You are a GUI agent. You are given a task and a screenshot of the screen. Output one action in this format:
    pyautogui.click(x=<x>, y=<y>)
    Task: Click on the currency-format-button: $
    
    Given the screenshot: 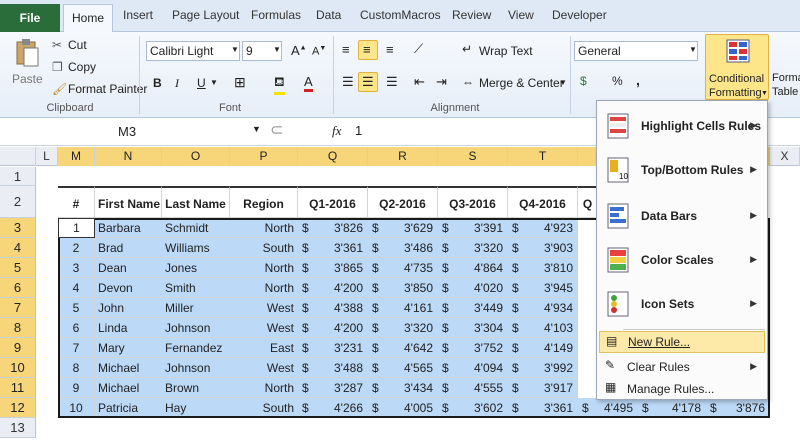 What is the action you would take?
    pyautogui.click(x=583, y=81)
    